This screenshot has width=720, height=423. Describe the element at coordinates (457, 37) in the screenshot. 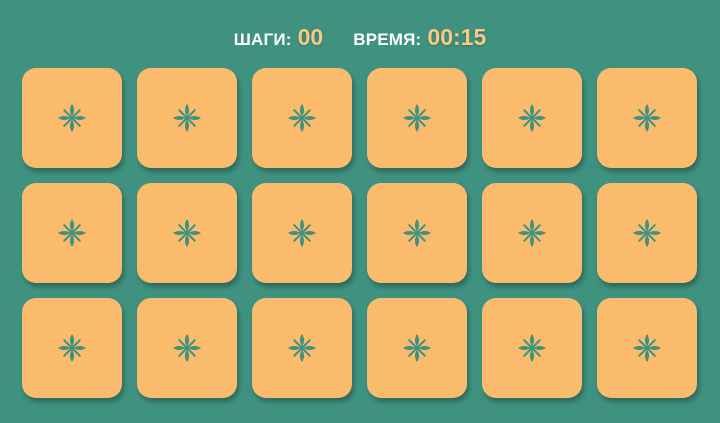

I see `time-value: 00:15` at that location.